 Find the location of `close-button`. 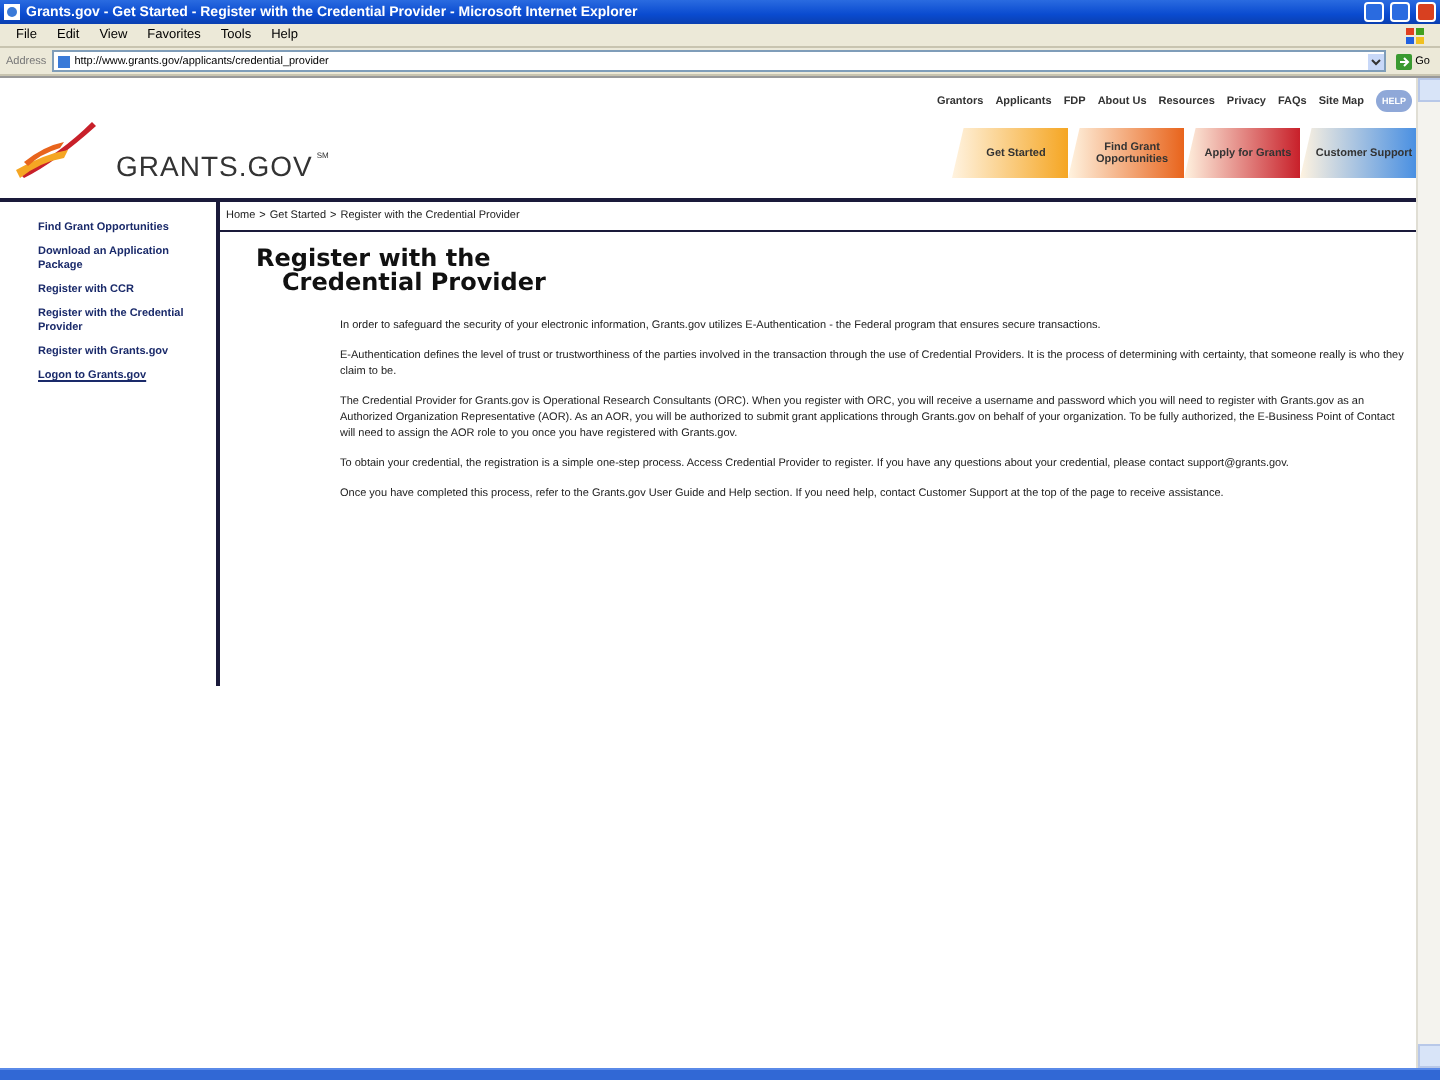

close-button is located at coordinates (1426, 12).